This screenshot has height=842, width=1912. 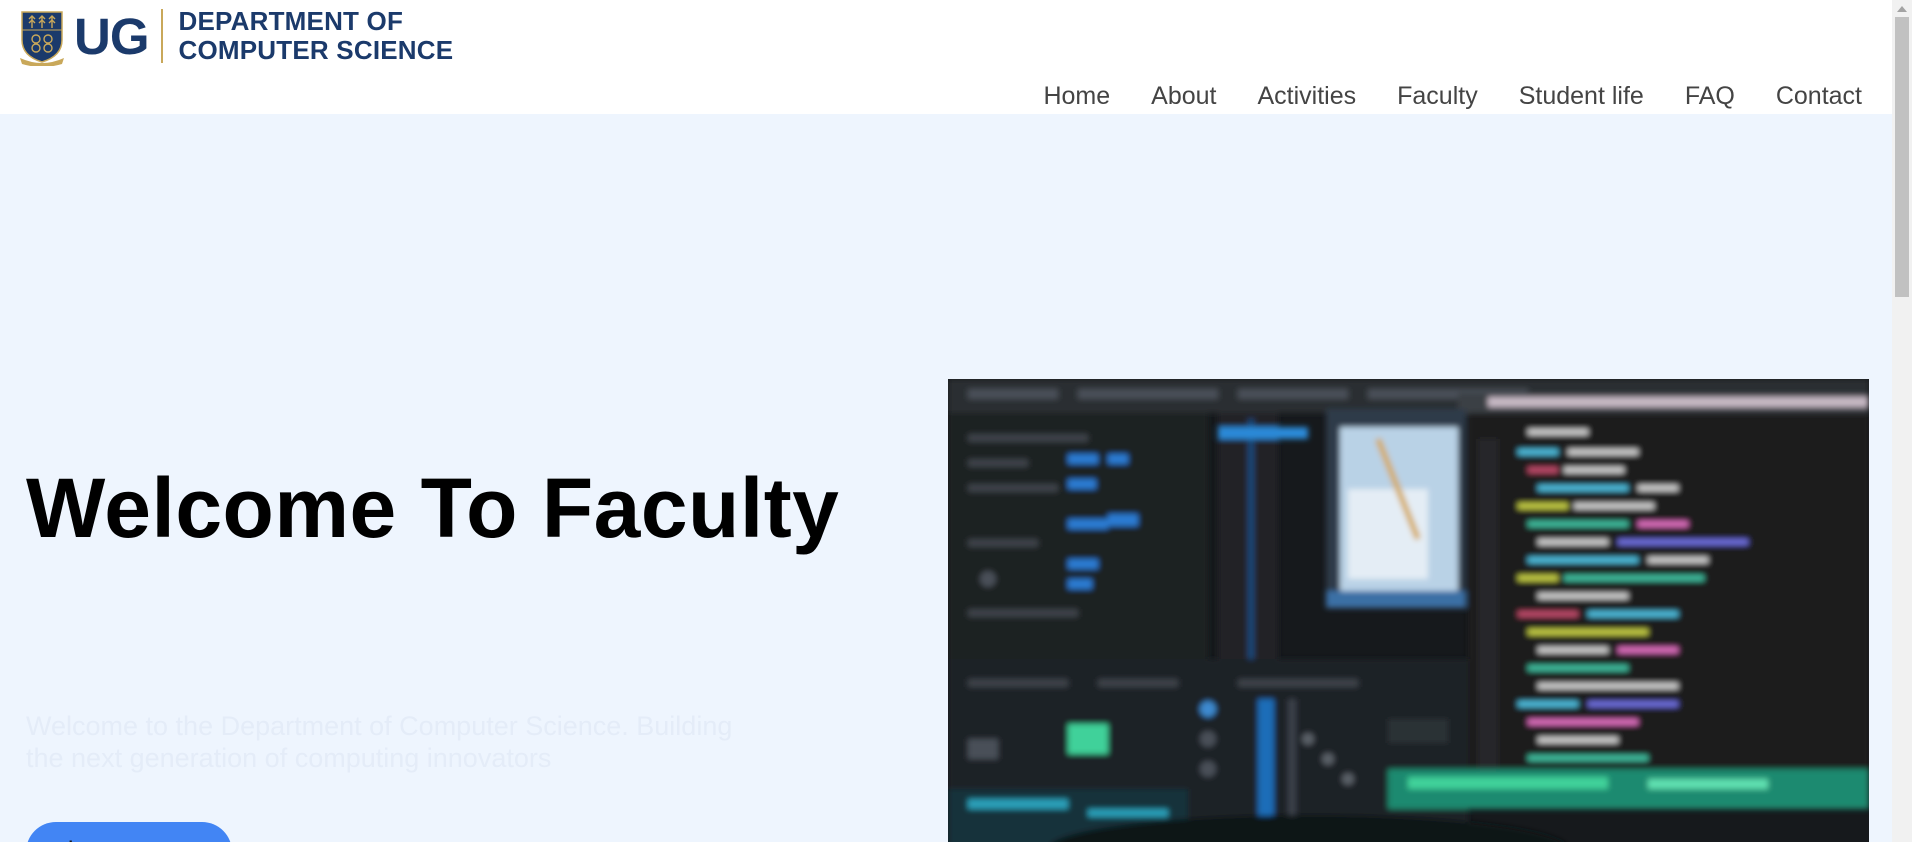 What do you see at coordinates (1819, 96) in the screenshot?
I see `nav-contact: Contact` at bounding box center [1819, 96].